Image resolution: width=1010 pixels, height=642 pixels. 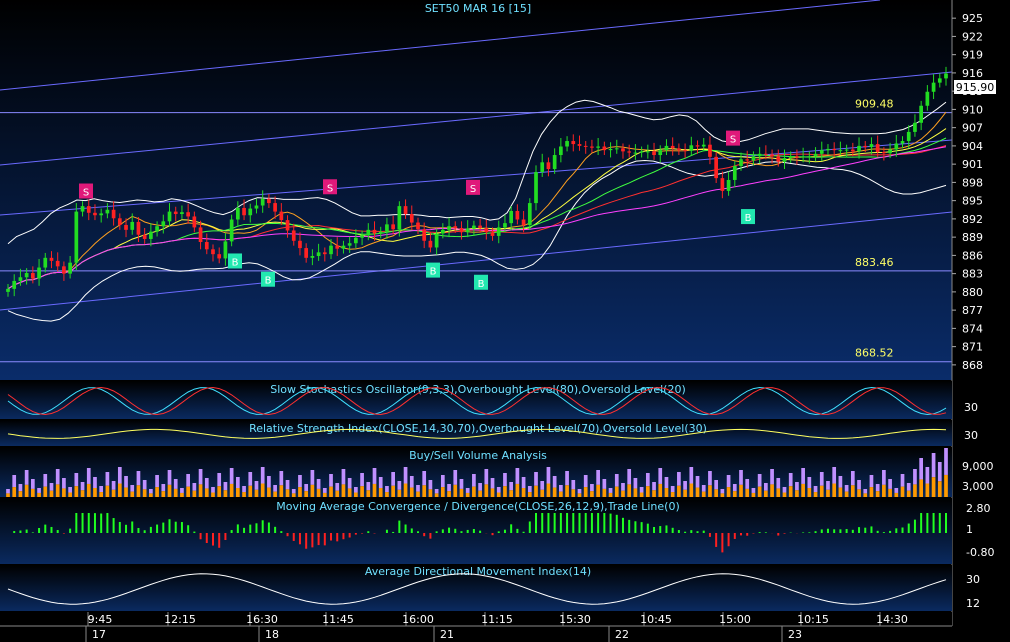 I want to click on adx-tick-low: 12, so click(x=973, y=603).